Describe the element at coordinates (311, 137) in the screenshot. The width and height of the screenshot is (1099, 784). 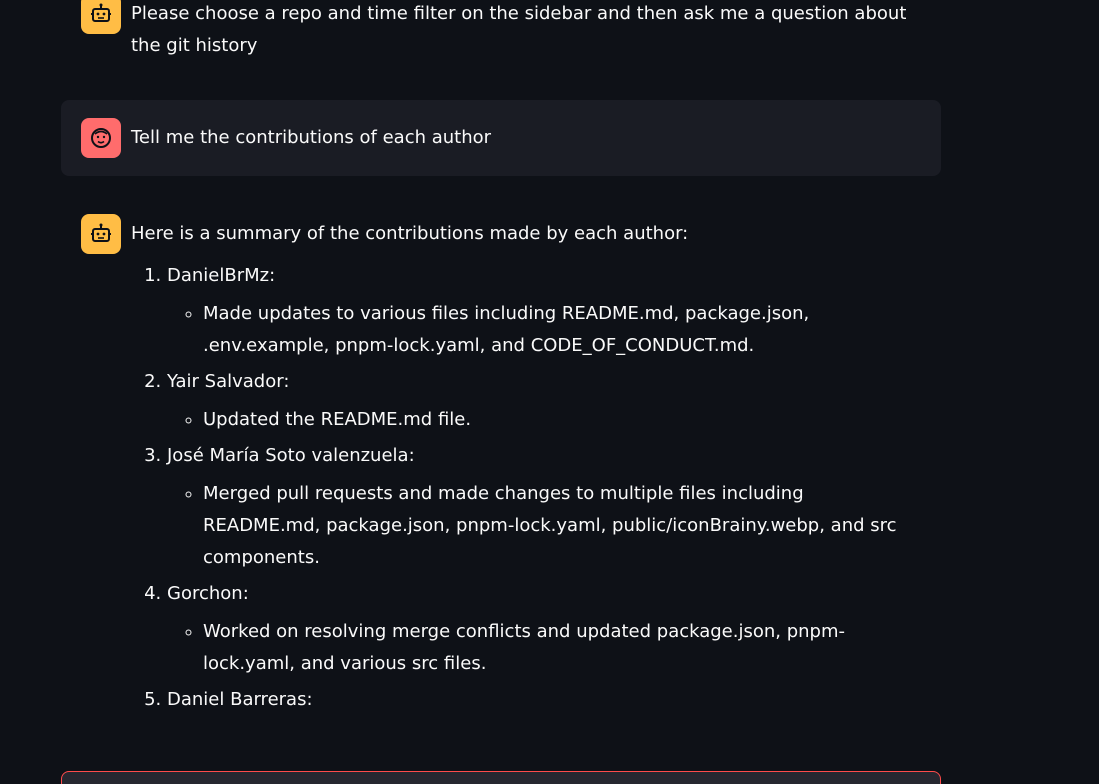
I see `message-text: Tell me the contributions of each author` at that location.